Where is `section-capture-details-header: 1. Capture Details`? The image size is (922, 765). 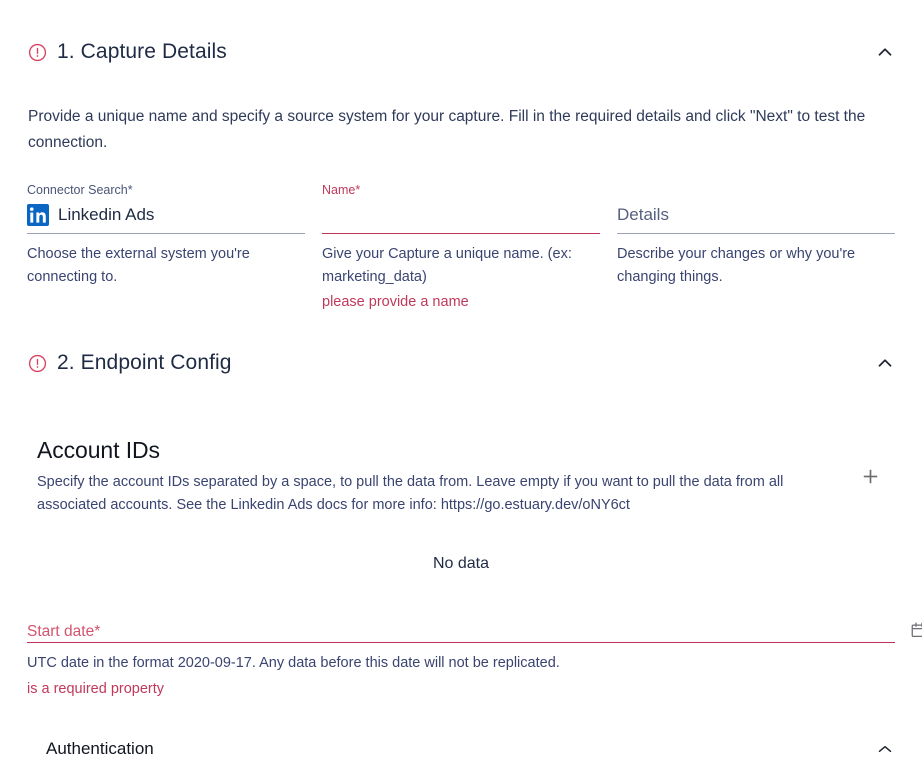 section-capture-details-header: 1. Capture Details is located at coordinates (461, 52).